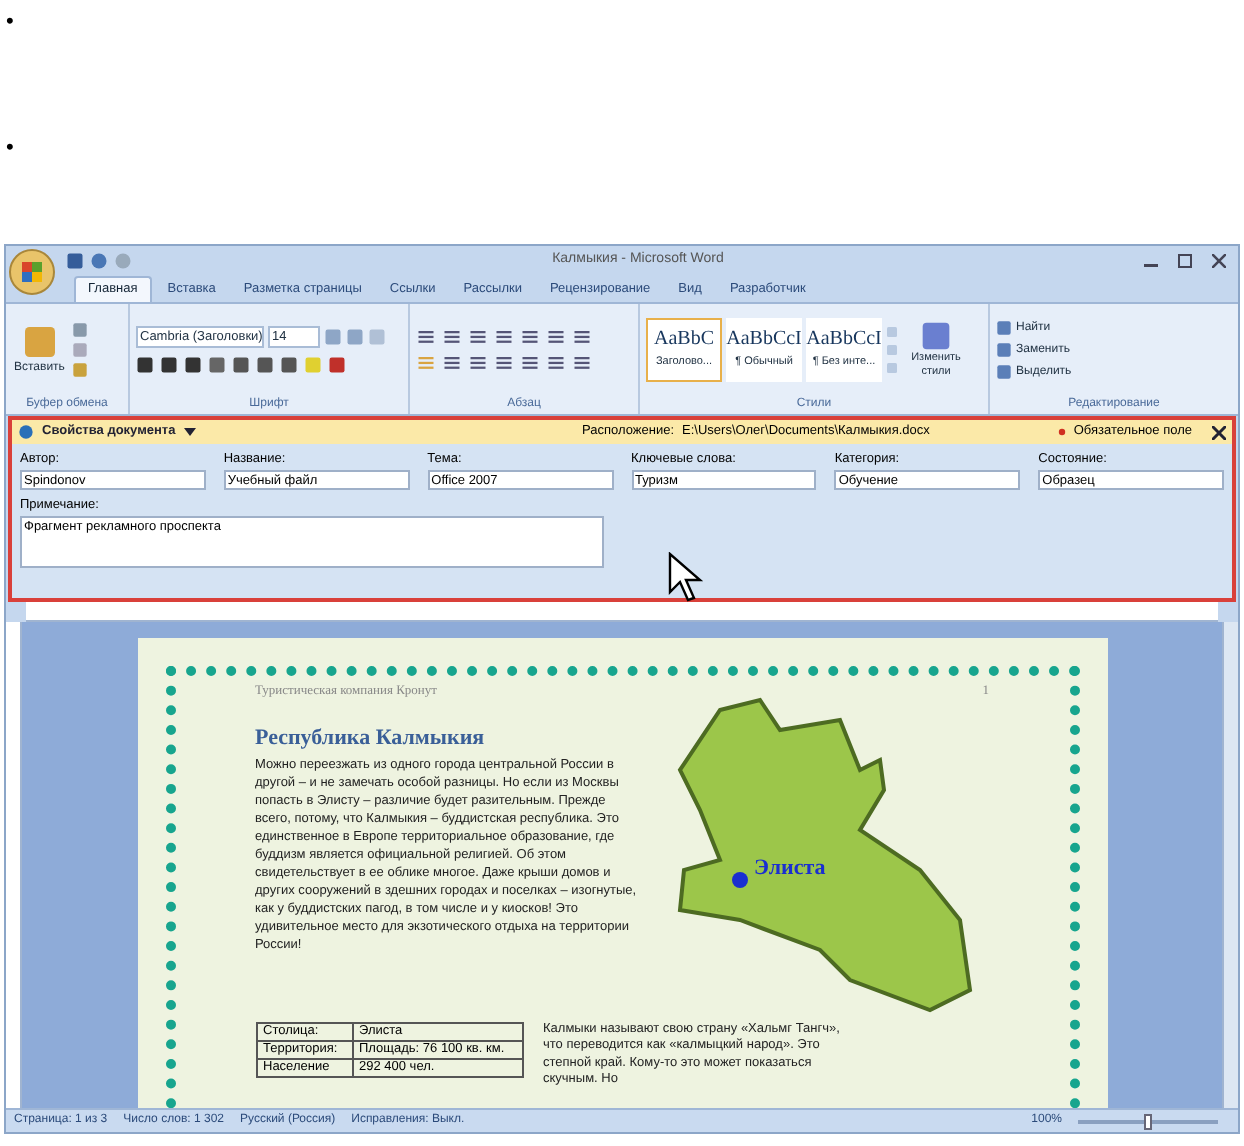 This screenshot has width=1244, height=1146. Describe the element at coordinates (1148, 1121) in the screenshot. I see `zoom-thumb` at that location.